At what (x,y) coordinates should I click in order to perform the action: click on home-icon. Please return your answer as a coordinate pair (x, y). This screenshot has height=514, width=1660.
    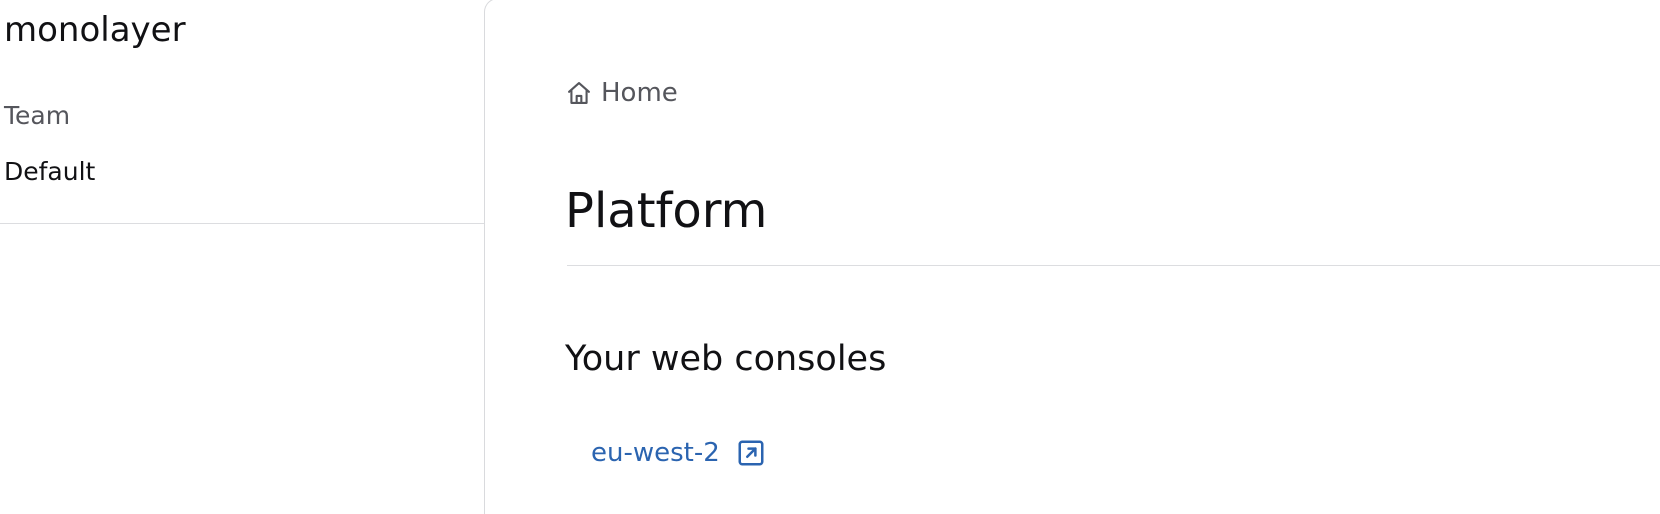
    Looking at the image, I should click on (579, 93).